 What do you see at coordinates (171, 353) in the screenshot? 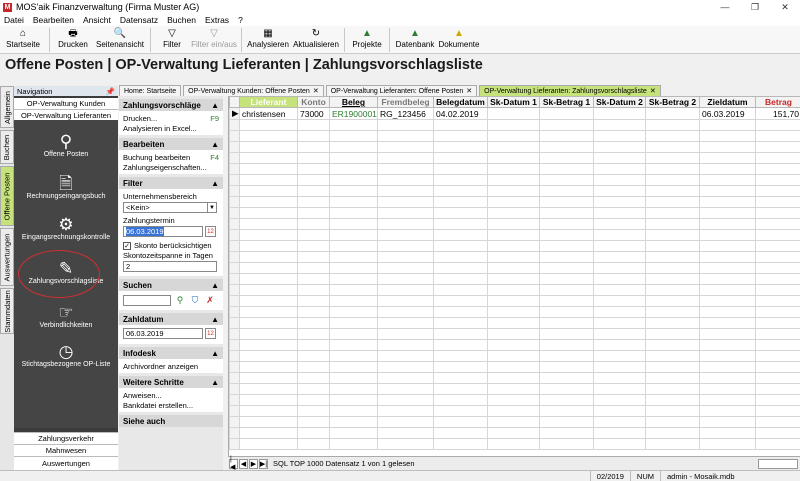
I see `section-infodesk: Infodesk ▲` at bounding box center [171, 353].